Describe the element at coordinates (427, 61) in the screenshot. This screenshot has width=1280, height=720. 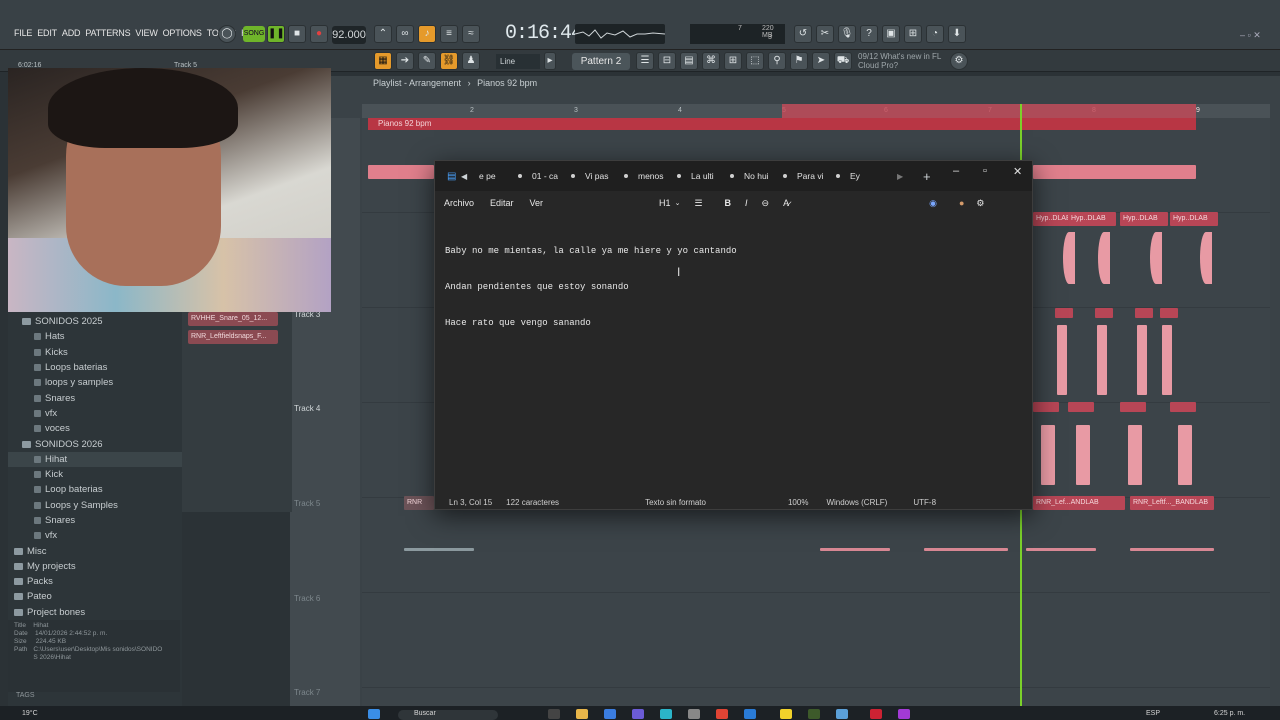
I see `pencil-icon: ✎` at that location.